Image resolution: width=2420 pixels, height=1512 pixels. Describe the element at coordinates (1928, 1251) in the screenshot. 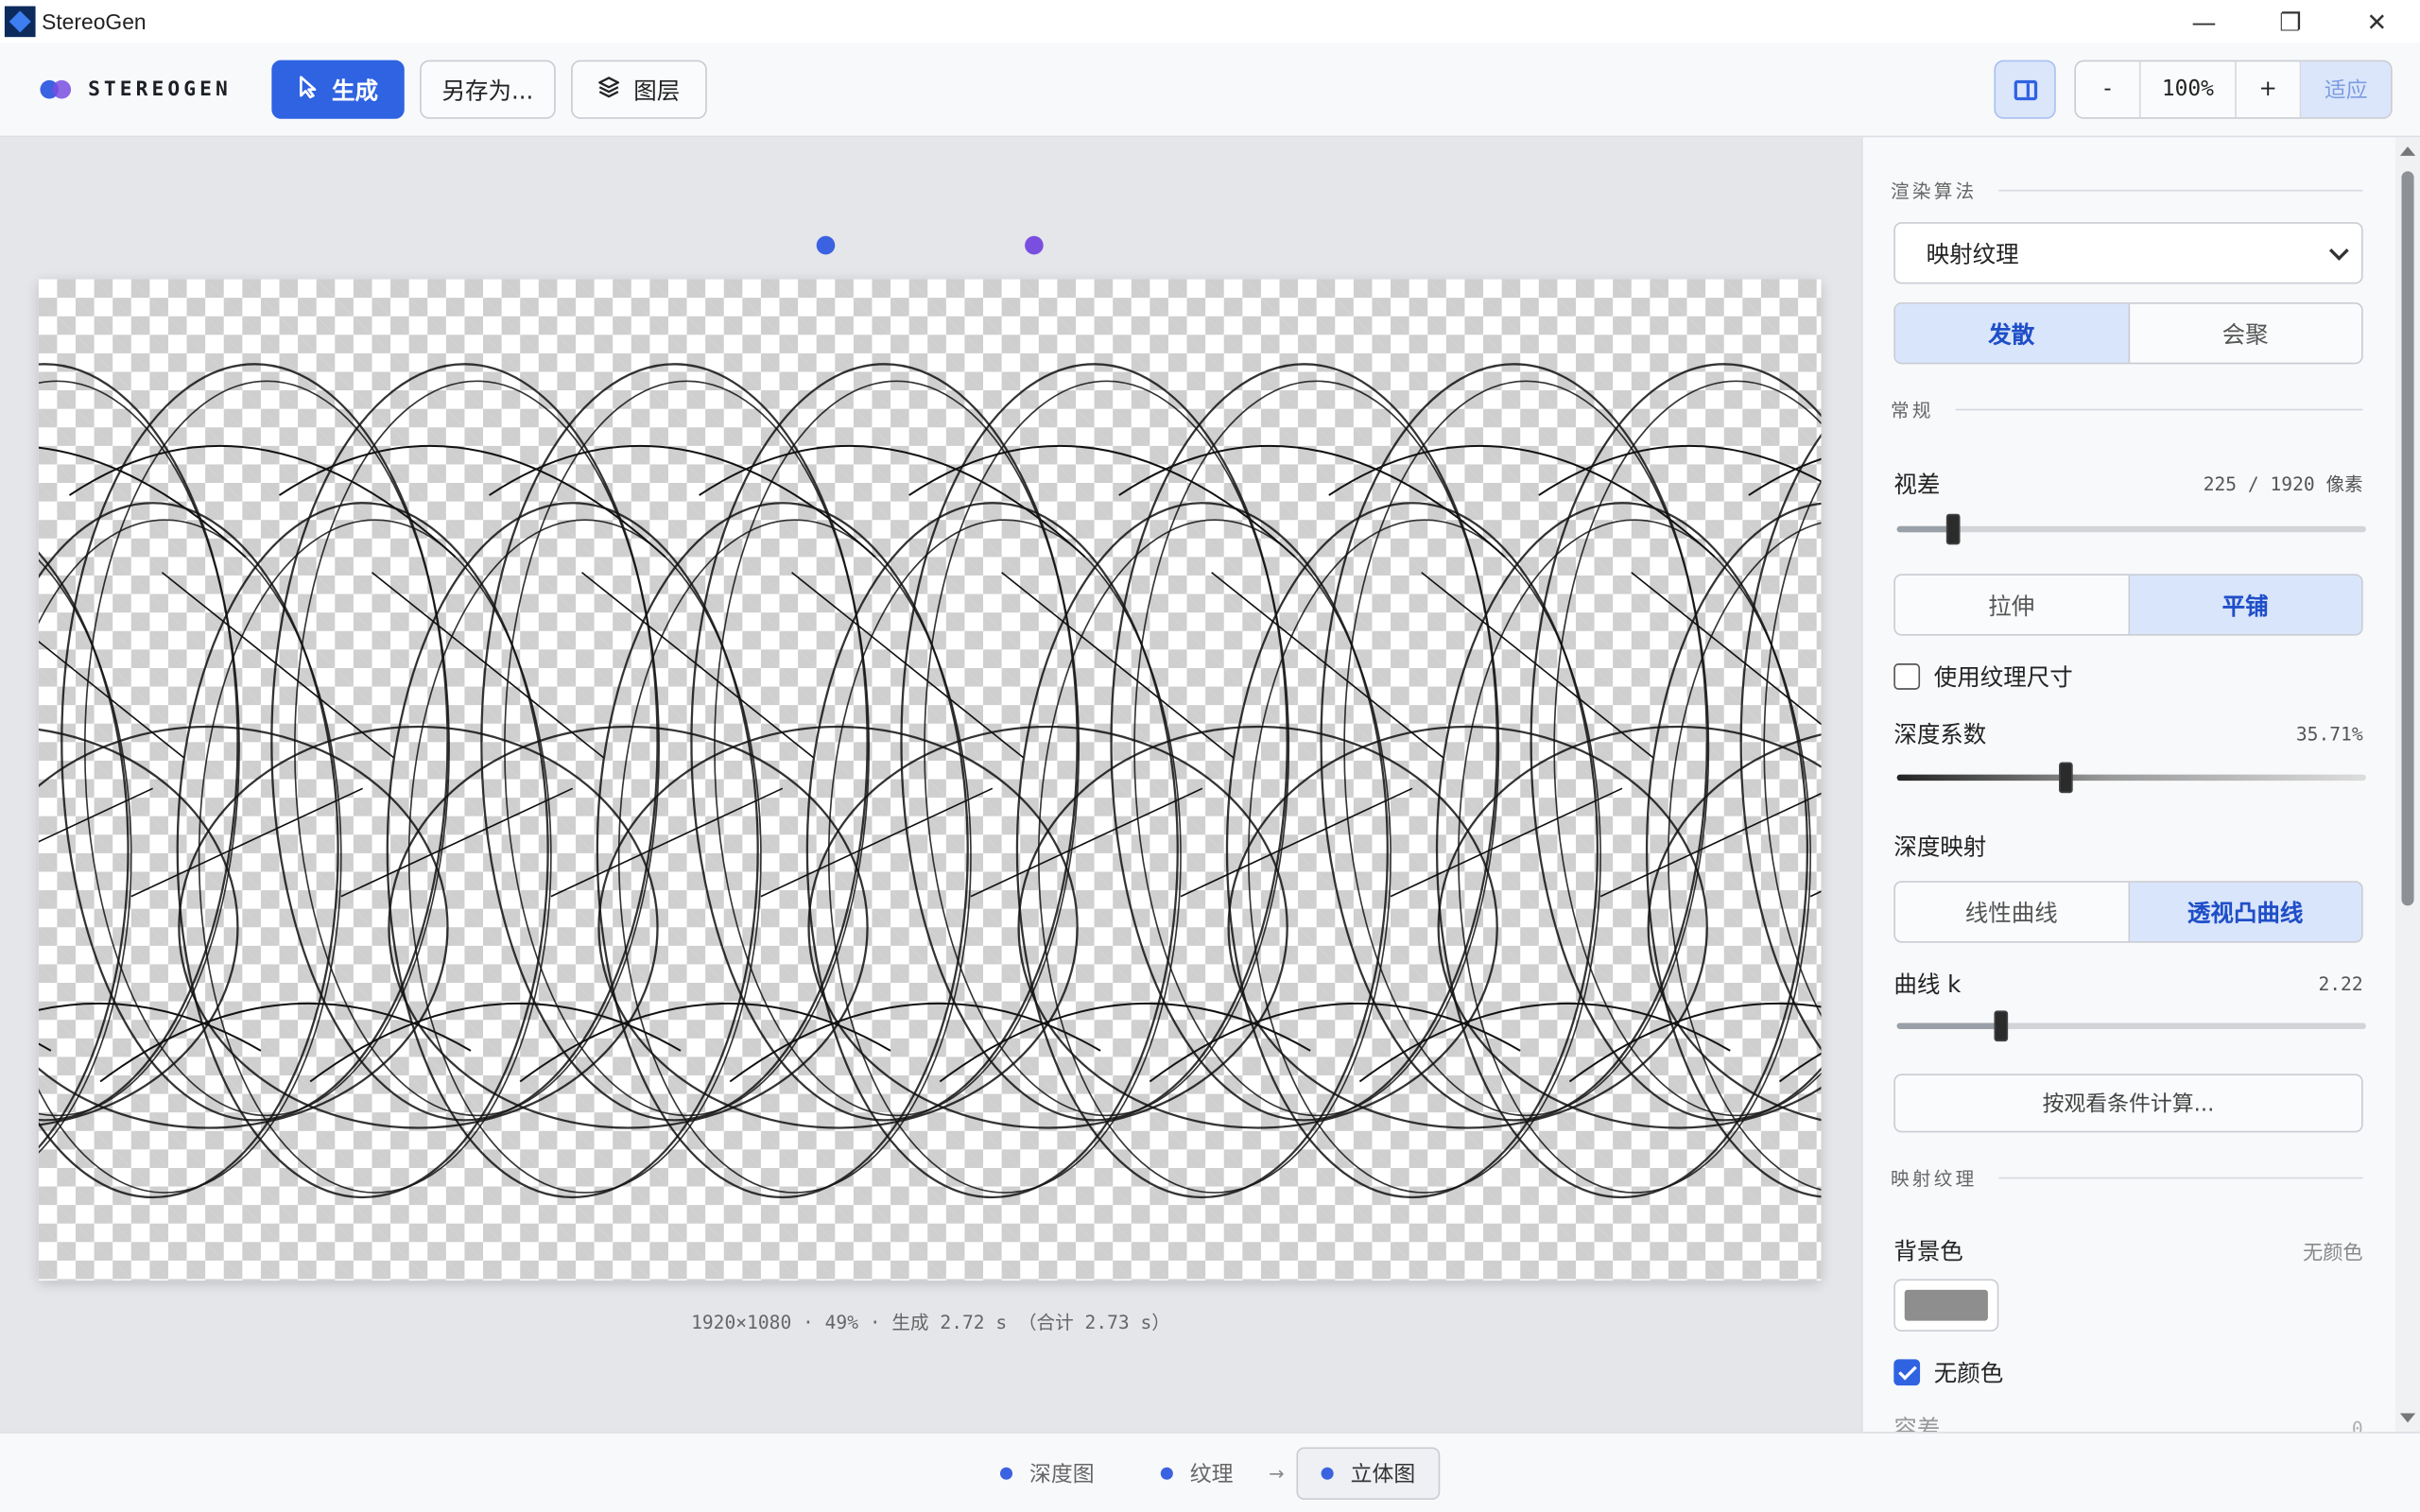

I see `bg-color-label: 背景色` at that location.